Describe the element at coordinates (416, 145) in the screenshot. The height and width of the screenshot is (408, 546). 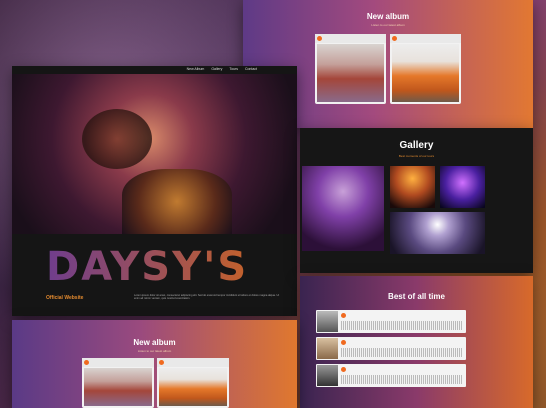
I see `gallery-title: Gallery` at that location.